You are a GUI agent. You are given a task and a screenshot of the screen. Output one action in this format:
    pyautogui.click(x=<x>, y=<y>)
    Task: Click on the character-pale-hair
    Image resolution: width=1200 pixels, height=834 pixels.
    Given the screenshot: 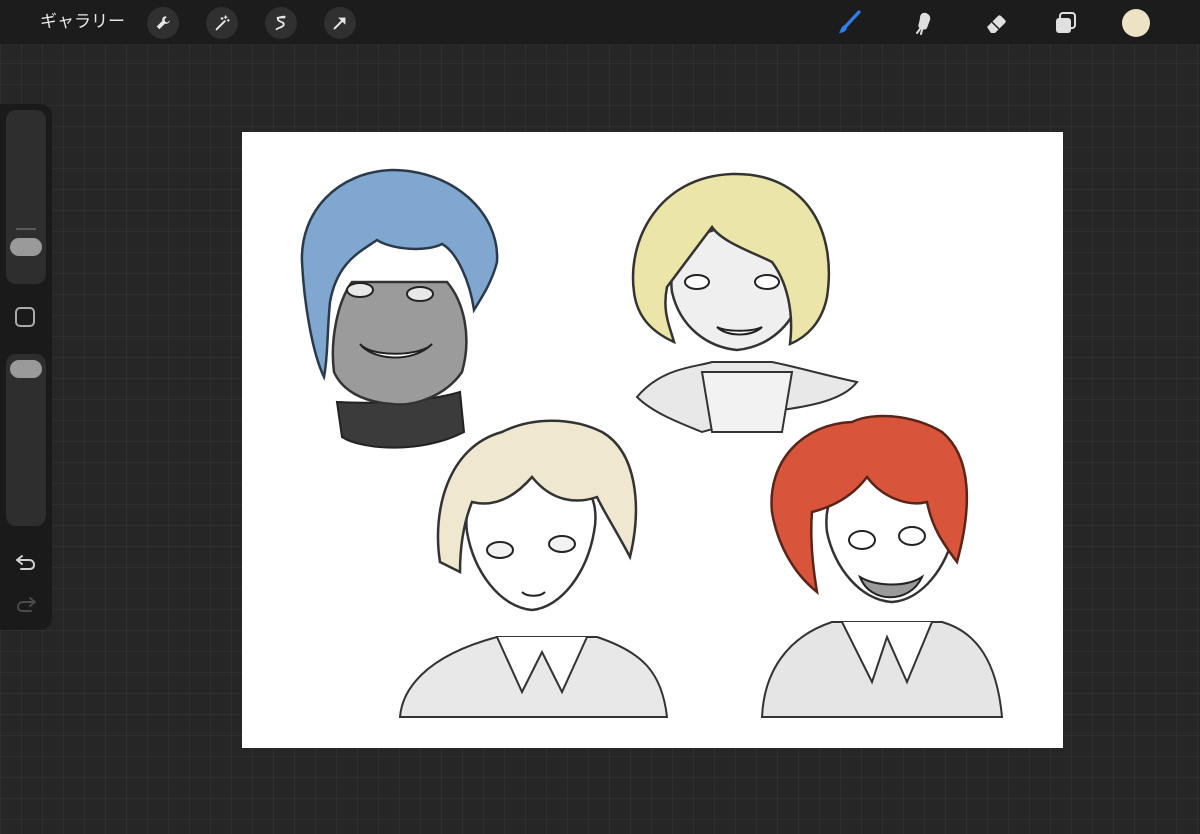 What is the action you would take?
    pyautogui.click(x=533, y=568)
    